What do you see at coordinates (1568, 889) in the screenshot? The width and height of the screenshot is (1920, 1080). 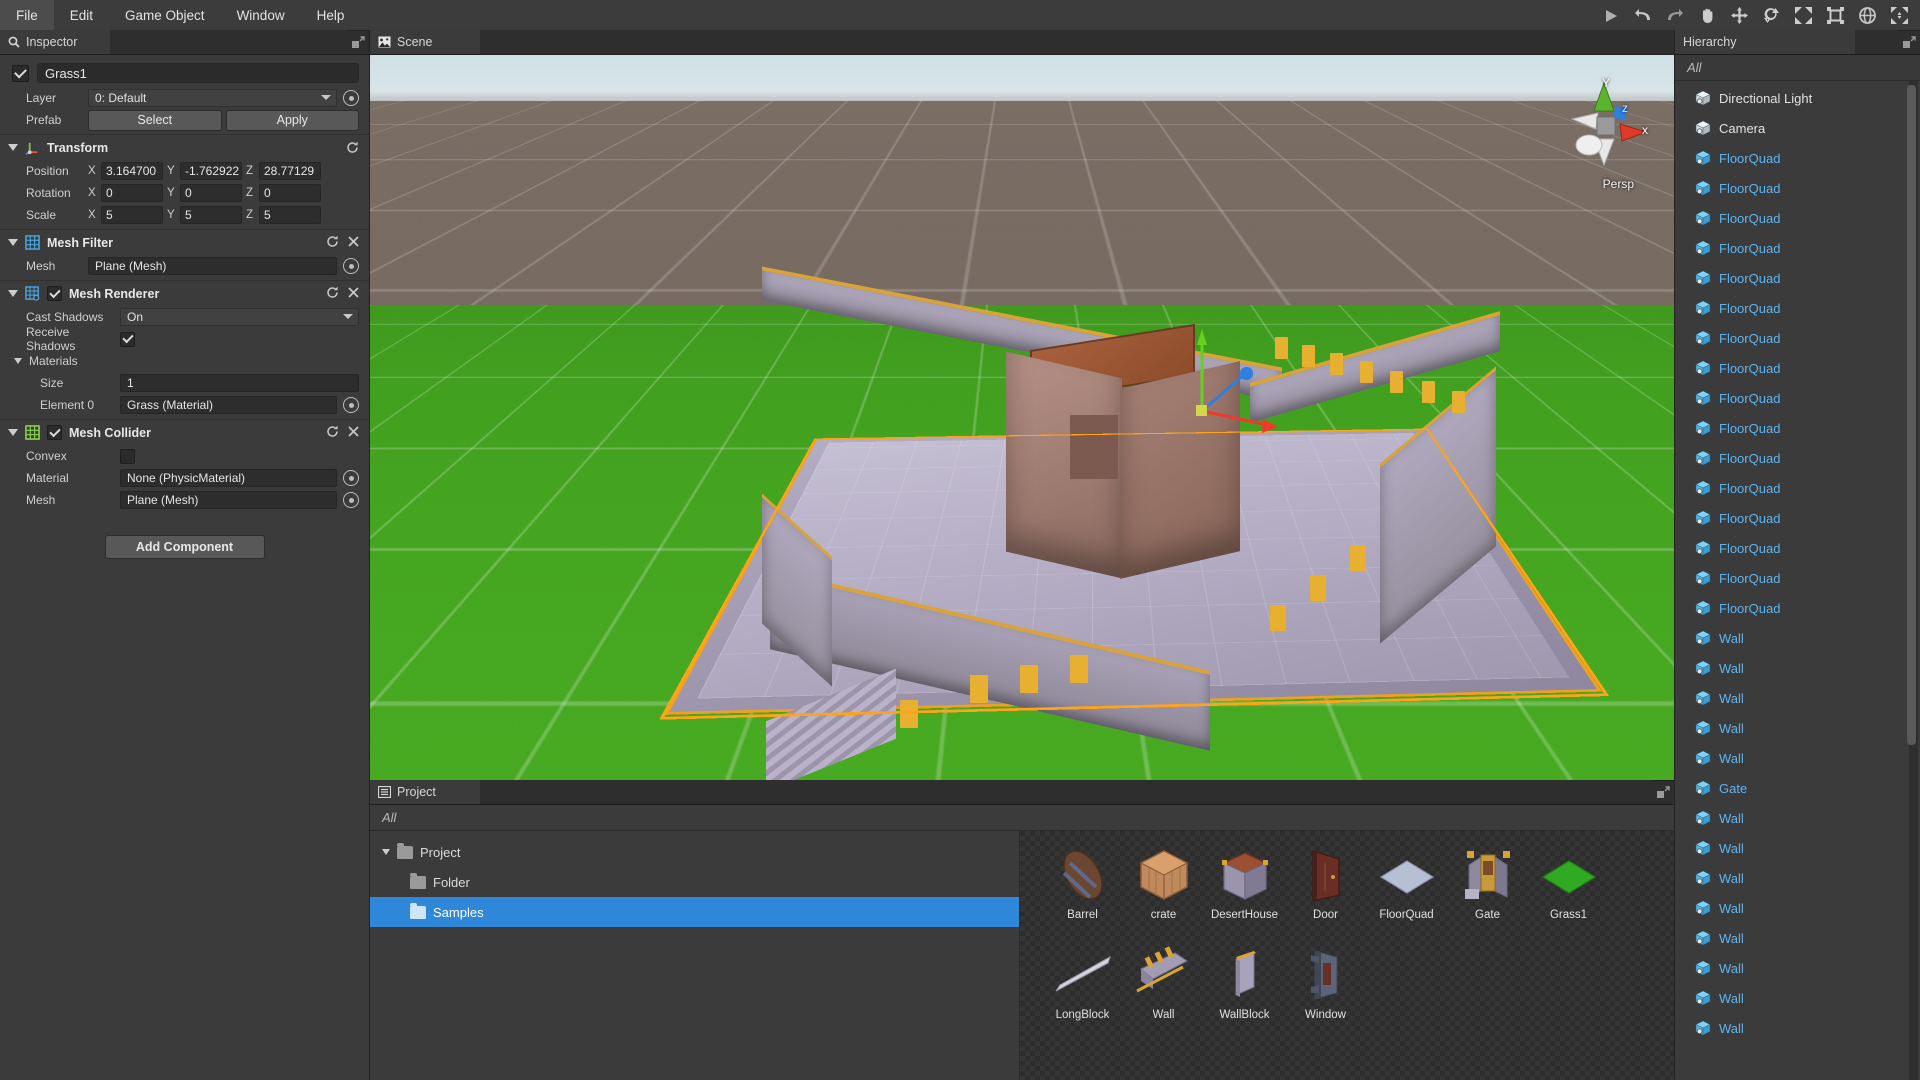 I see `asset-grass1: Grass1` at bounding box center [1568, 889].